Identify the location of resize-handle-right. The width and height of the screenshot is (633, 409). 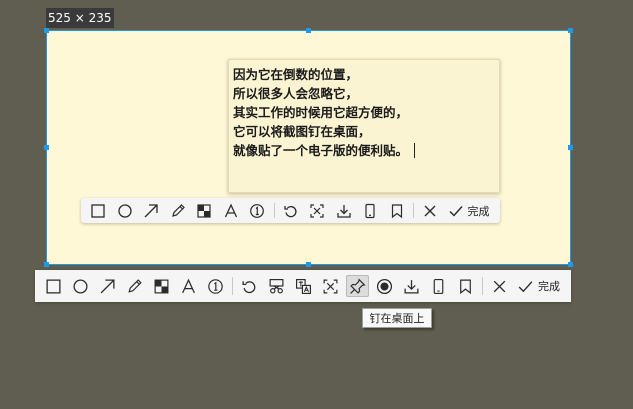
(570, 147).